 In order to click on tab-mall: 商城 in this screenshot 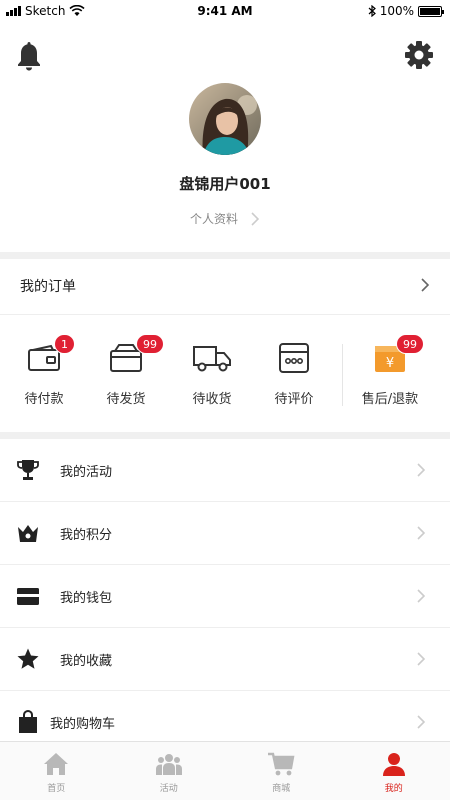, I will do `click(281, 771)`.